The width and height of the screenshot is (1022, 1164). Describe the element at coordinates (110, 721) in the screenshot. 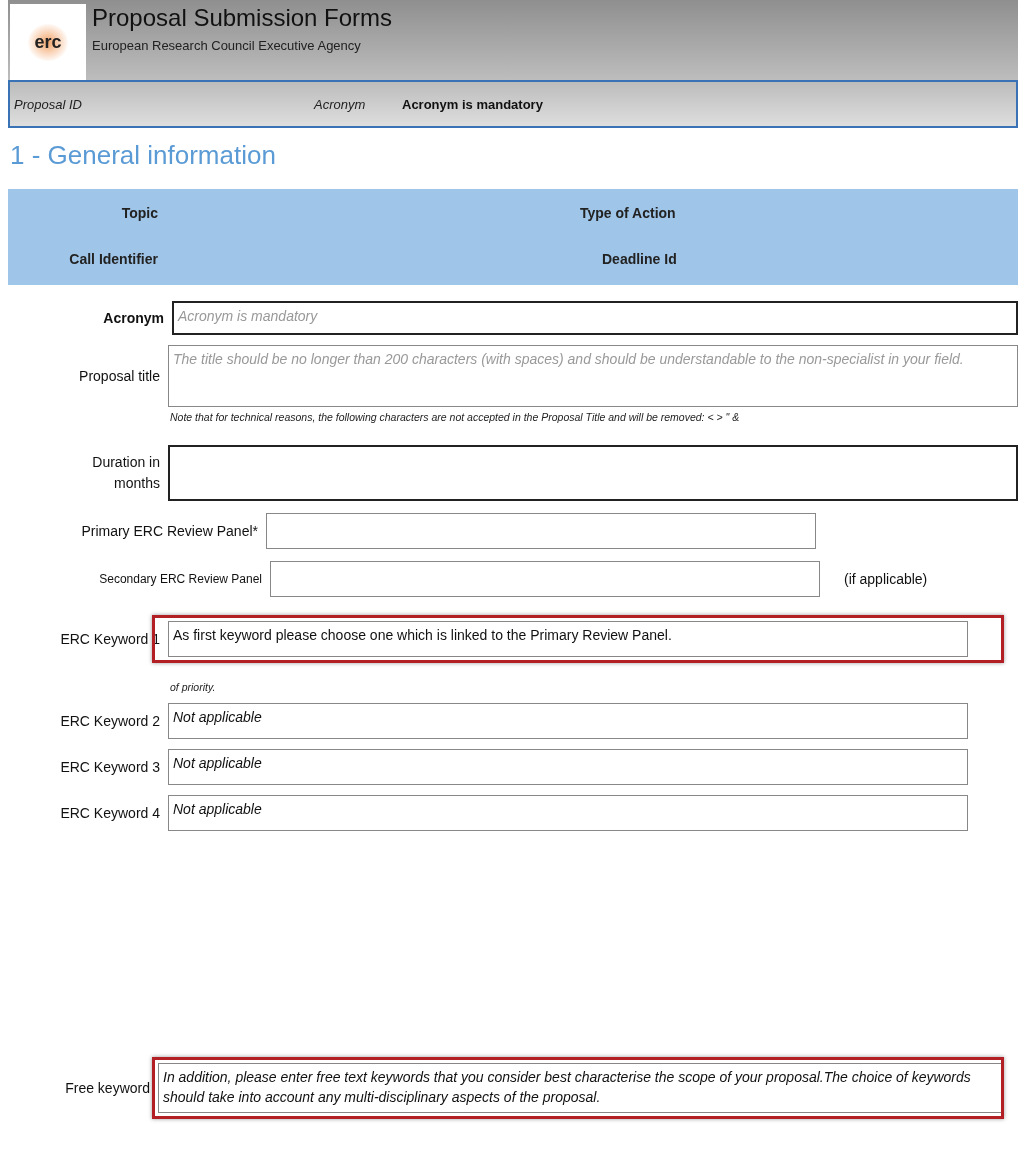

I see `field-label: ERC Keyword 2` at that location.